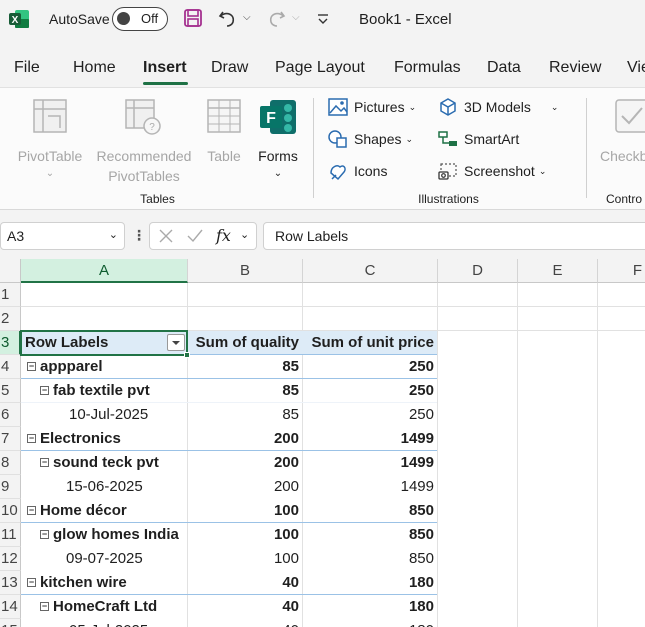  I want to click on tab-formulas: Formulas, so click(427, 68).